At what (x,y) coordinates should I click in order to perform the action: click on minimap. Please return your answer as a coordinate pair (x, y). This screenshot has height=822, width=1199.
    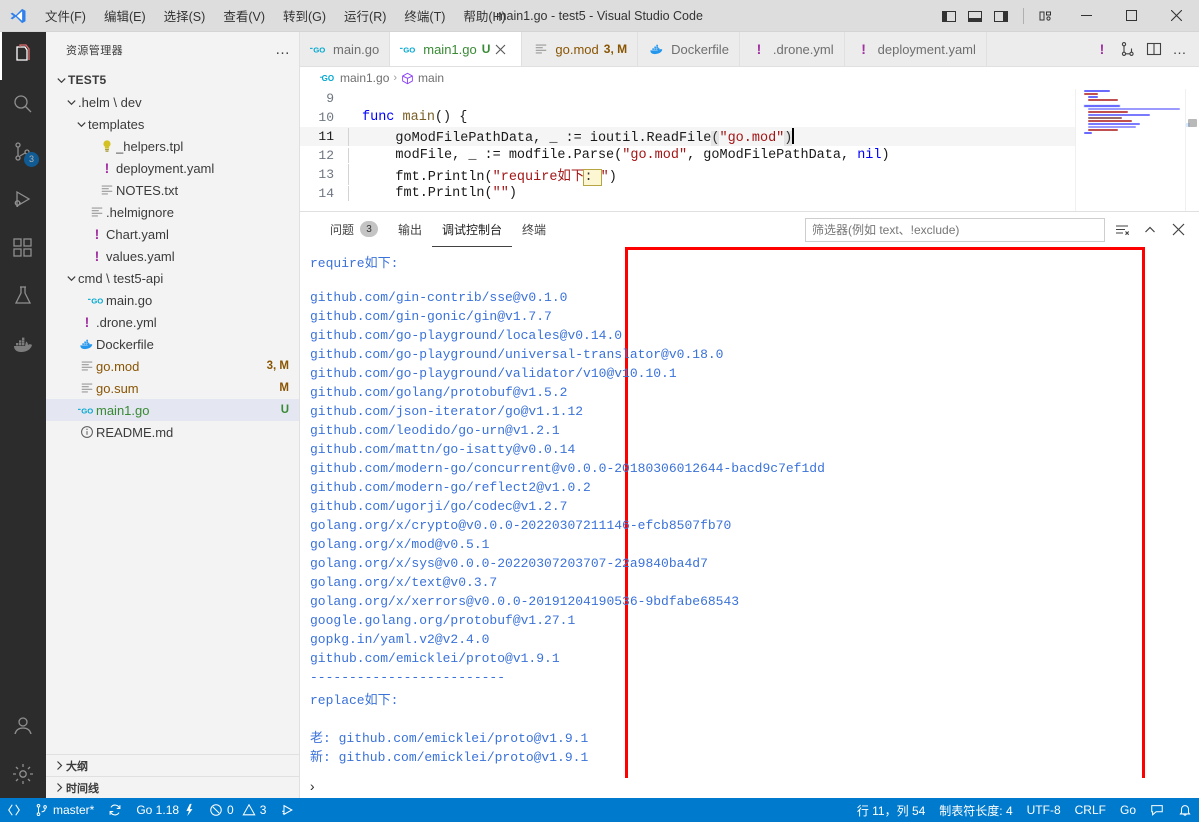
    Looking at the image, I should click on (1130, 150).